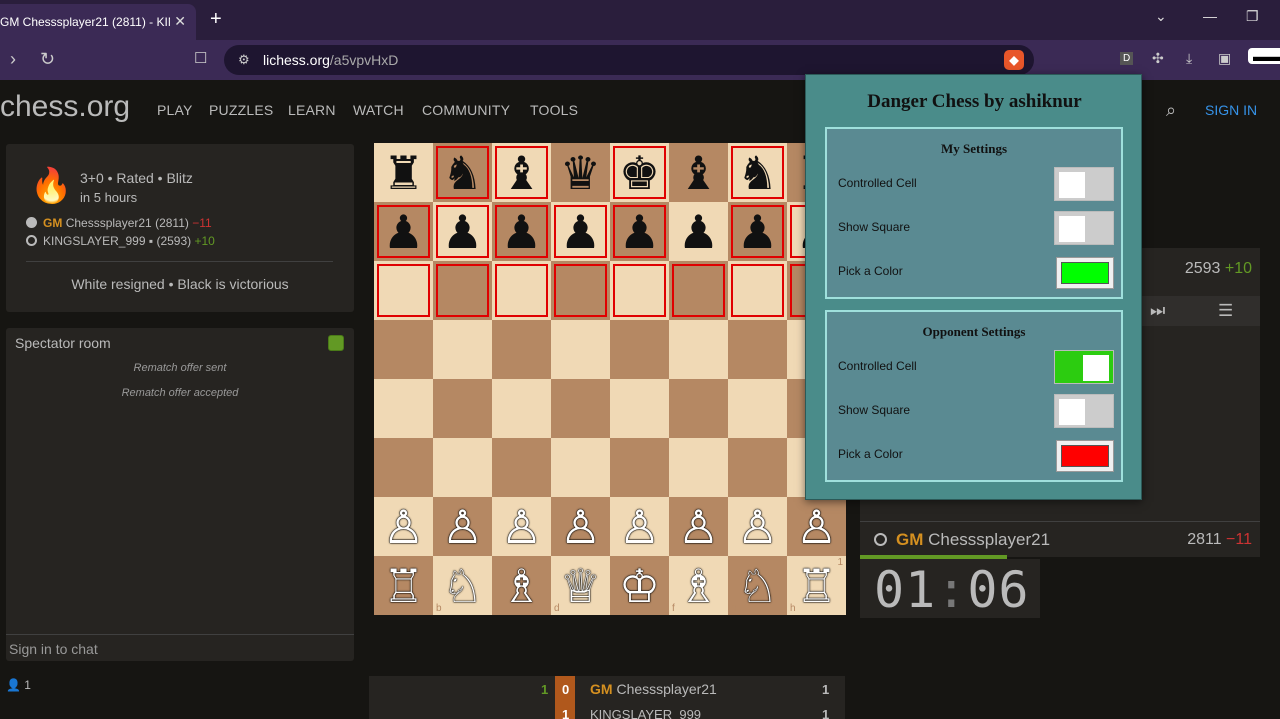 The height and width of the screenshot is (719, 1280). What do you see at coordinates (1231, 110) in the screenshot?
I see `sign-in-link: SIGN IN` at bounding box center [1231, 110].